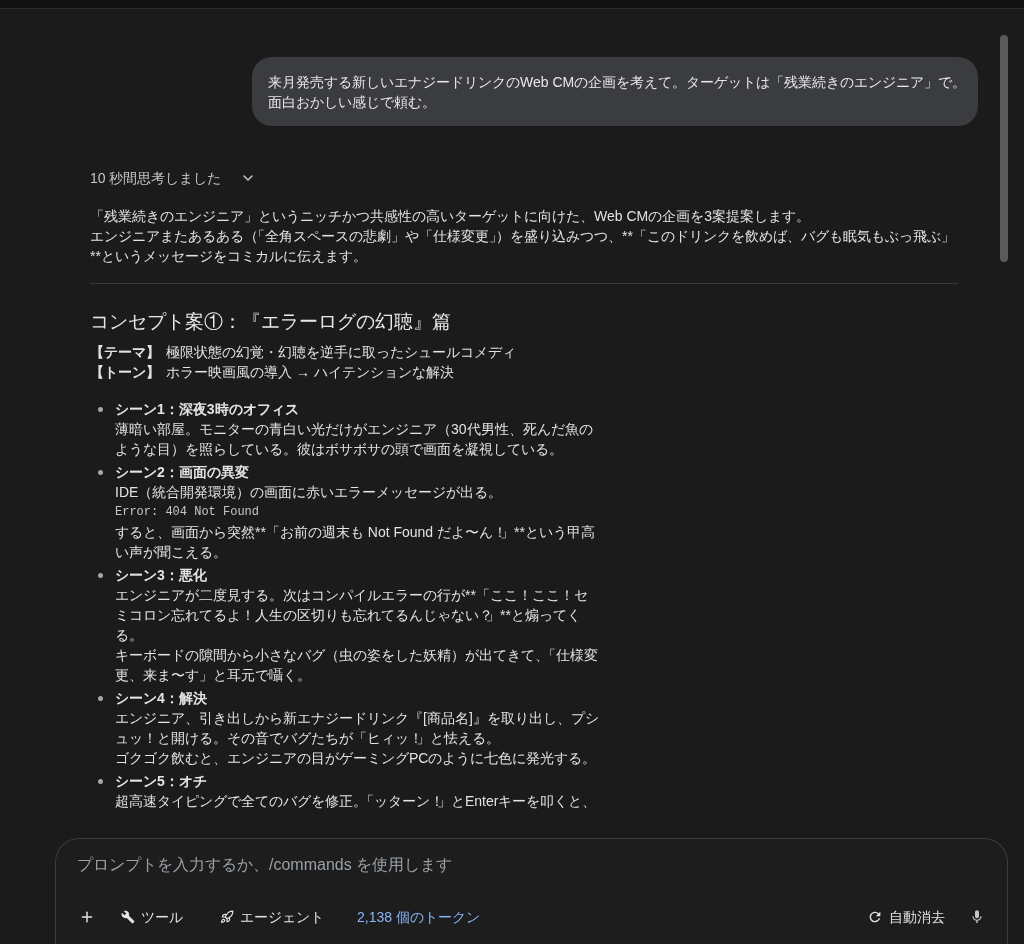 This screenshot has height=944, width=1024. What do you see at coordinates (906, 917) in the screenshot?
I see `auto-delete-button: 自動消去` at bounding box center [906, 917].